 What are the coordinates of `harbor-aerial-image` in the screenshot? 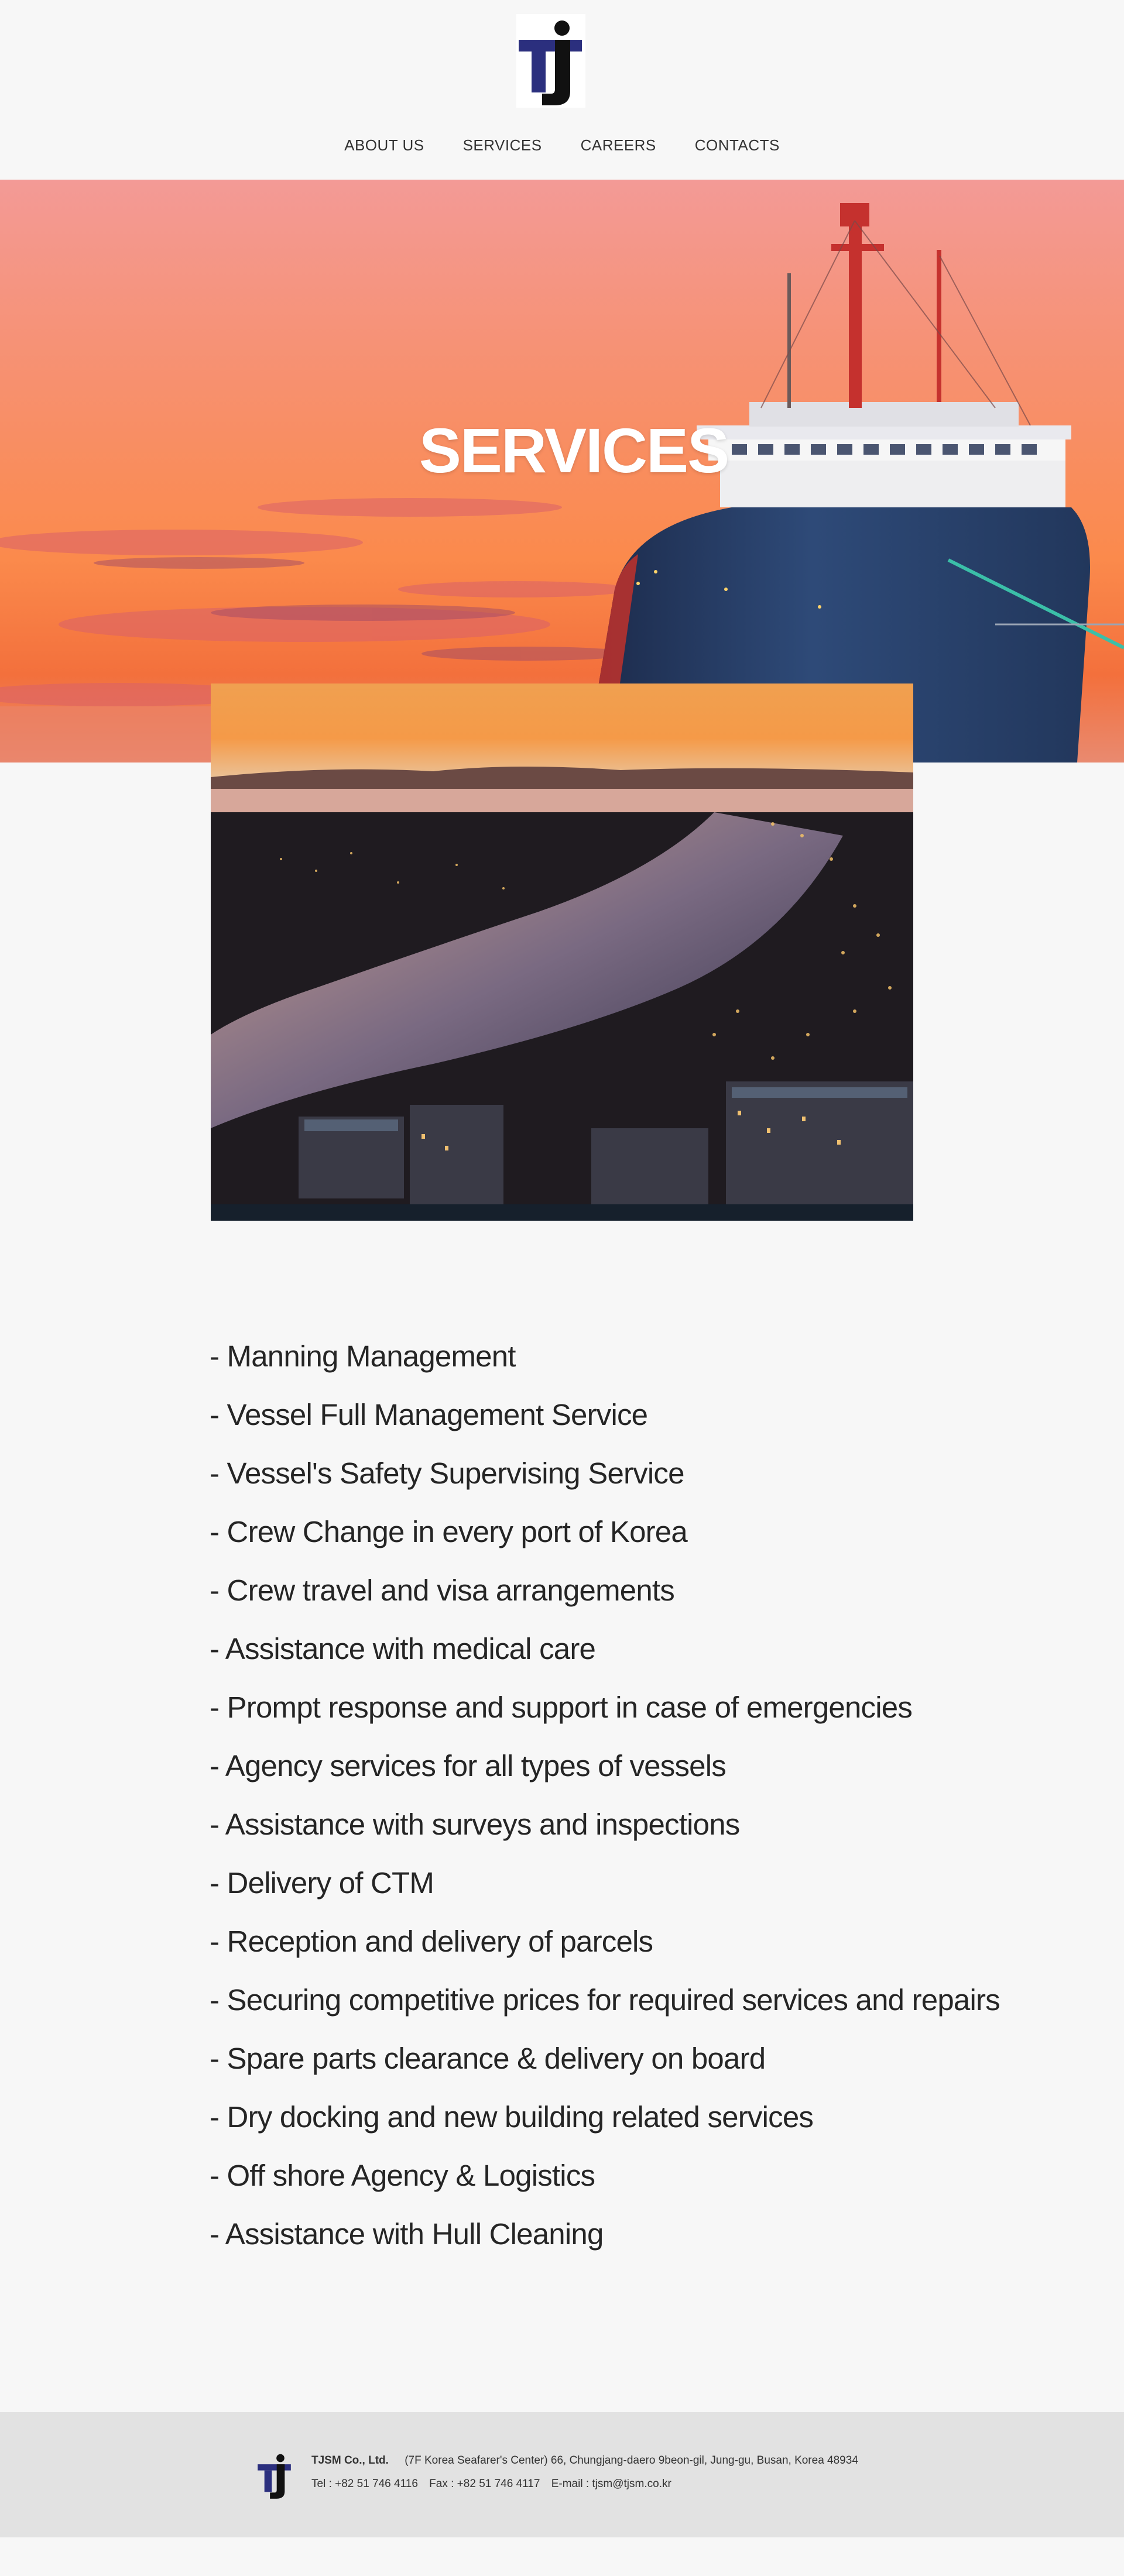 It's located at (562, 952).